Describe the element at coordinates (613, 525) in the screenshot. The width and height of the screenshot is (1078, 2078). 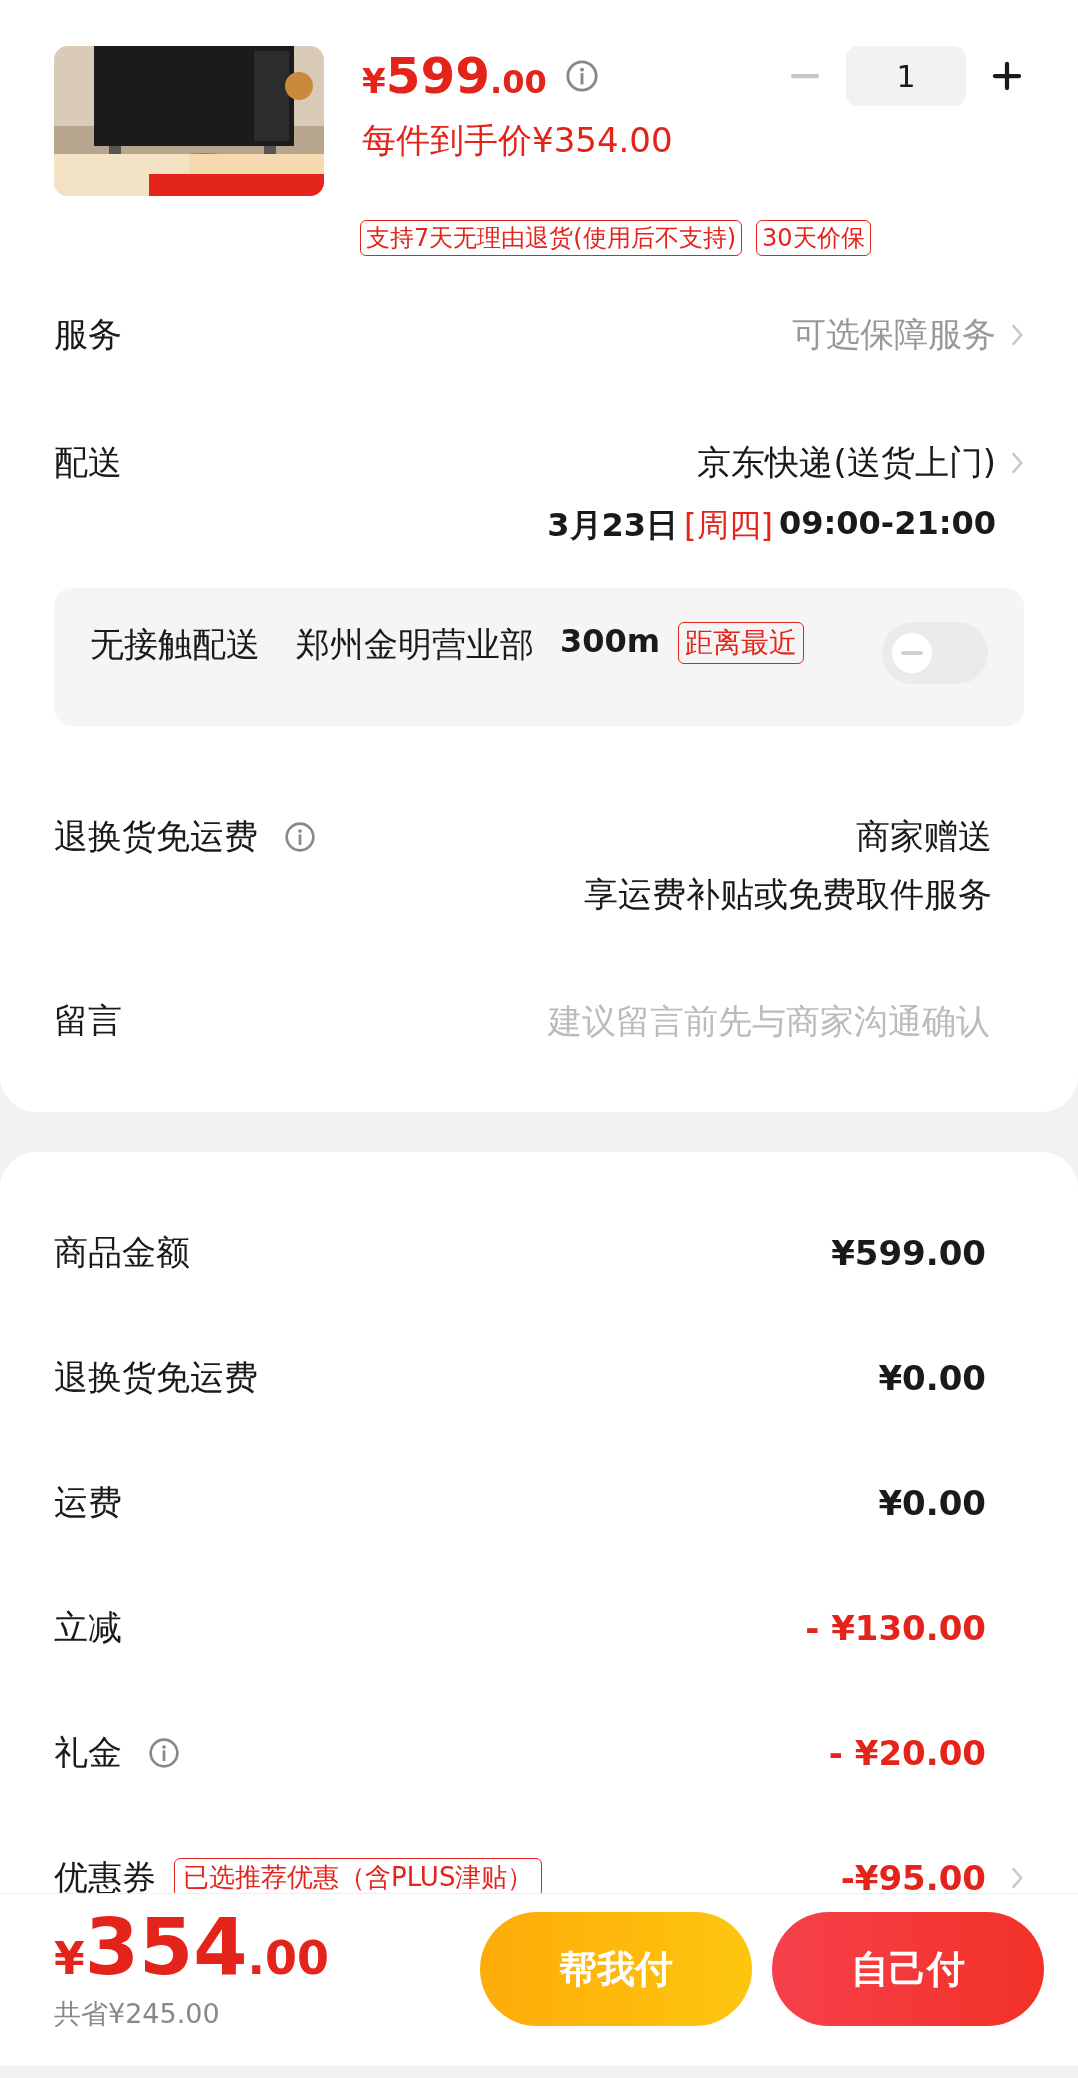
I see `delivery-date: 3月23日` at that location.